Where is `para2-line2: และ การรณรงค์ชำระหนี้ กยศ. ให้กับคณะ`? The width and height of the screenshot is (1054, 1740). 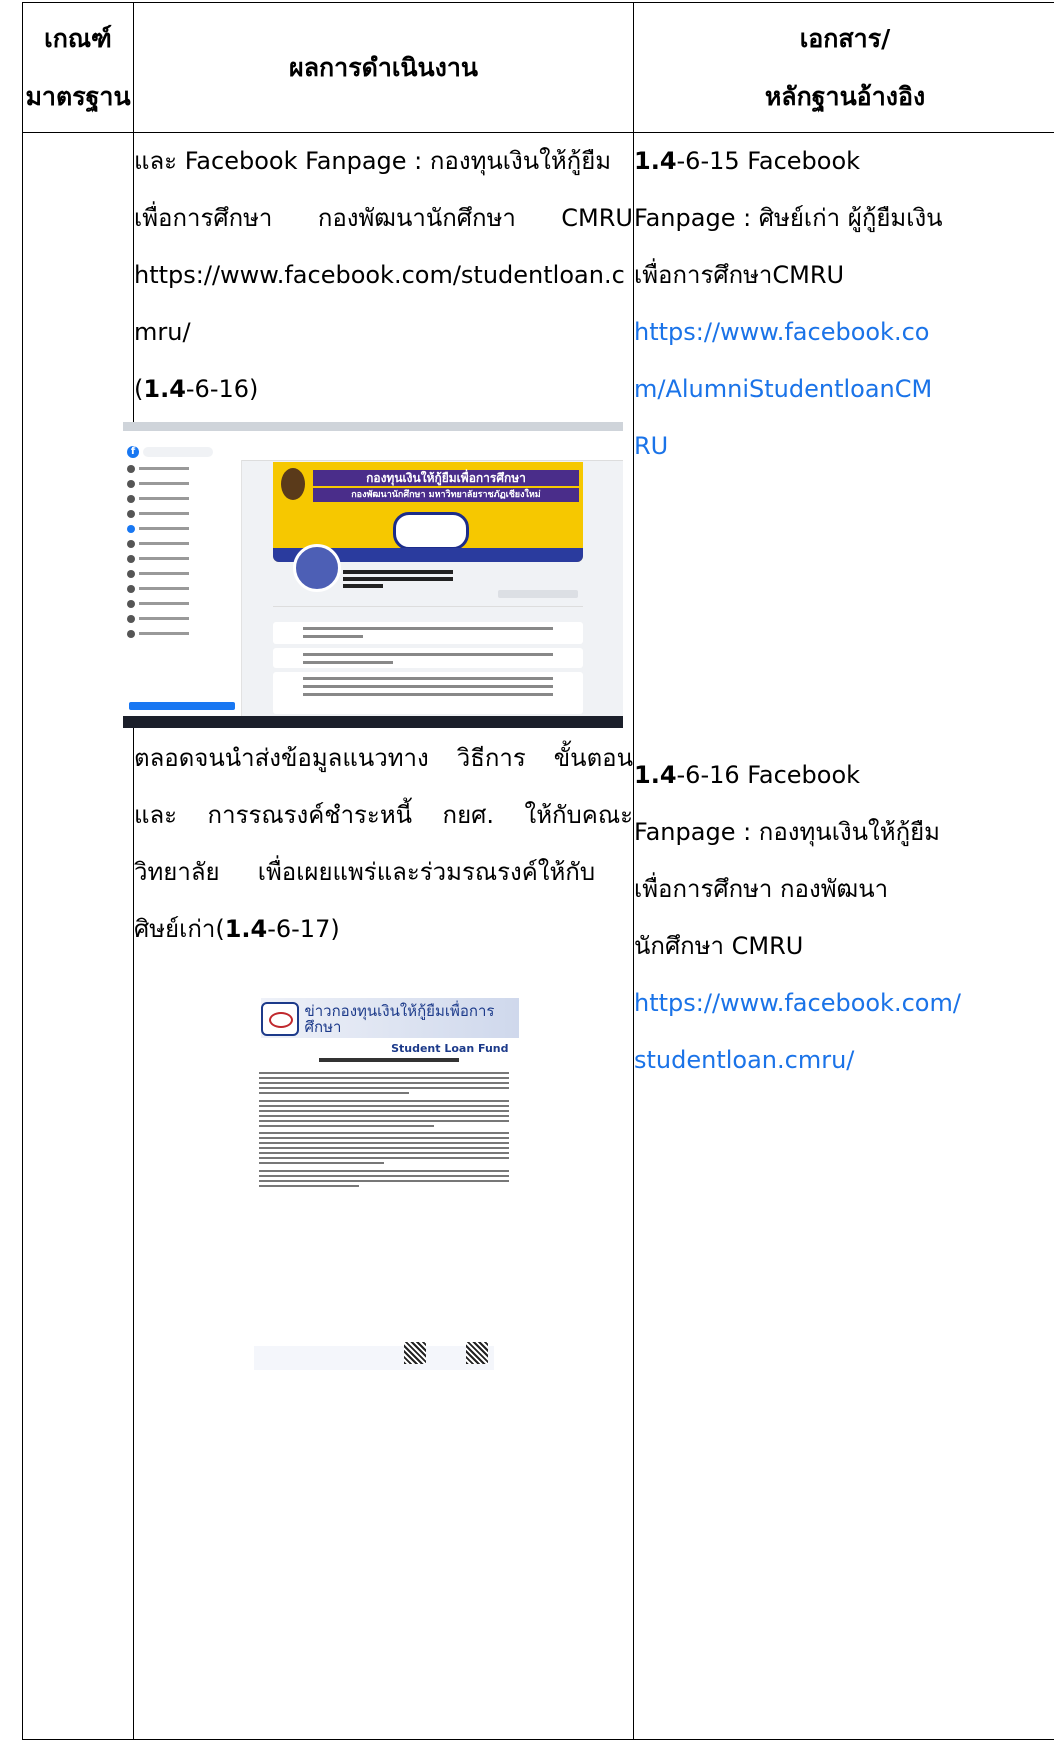 para2-line2: และ การรณรงค์ชำระหนี้ กยศ. ให้กับคณะ is located at coordinates (383, 815).